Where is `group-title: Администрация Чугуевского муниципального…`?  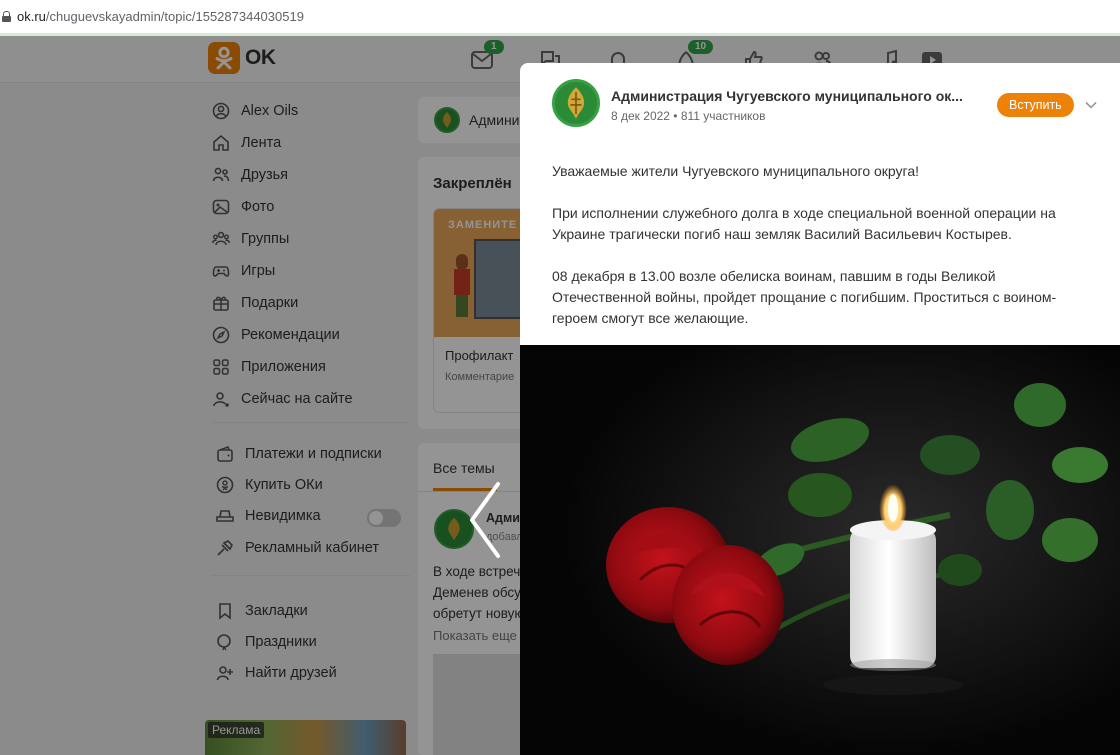
group-title: Администрация Чугуевского муниципального… is located at coordinates (787, 96).